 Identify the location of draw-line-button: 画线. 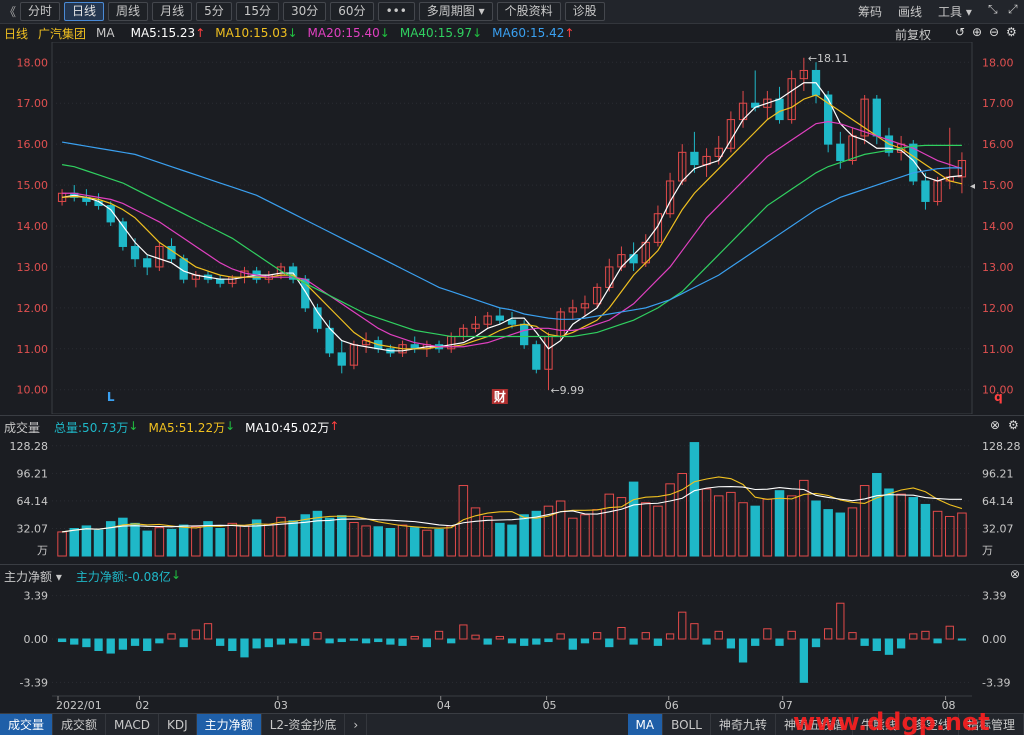
(910, 11).